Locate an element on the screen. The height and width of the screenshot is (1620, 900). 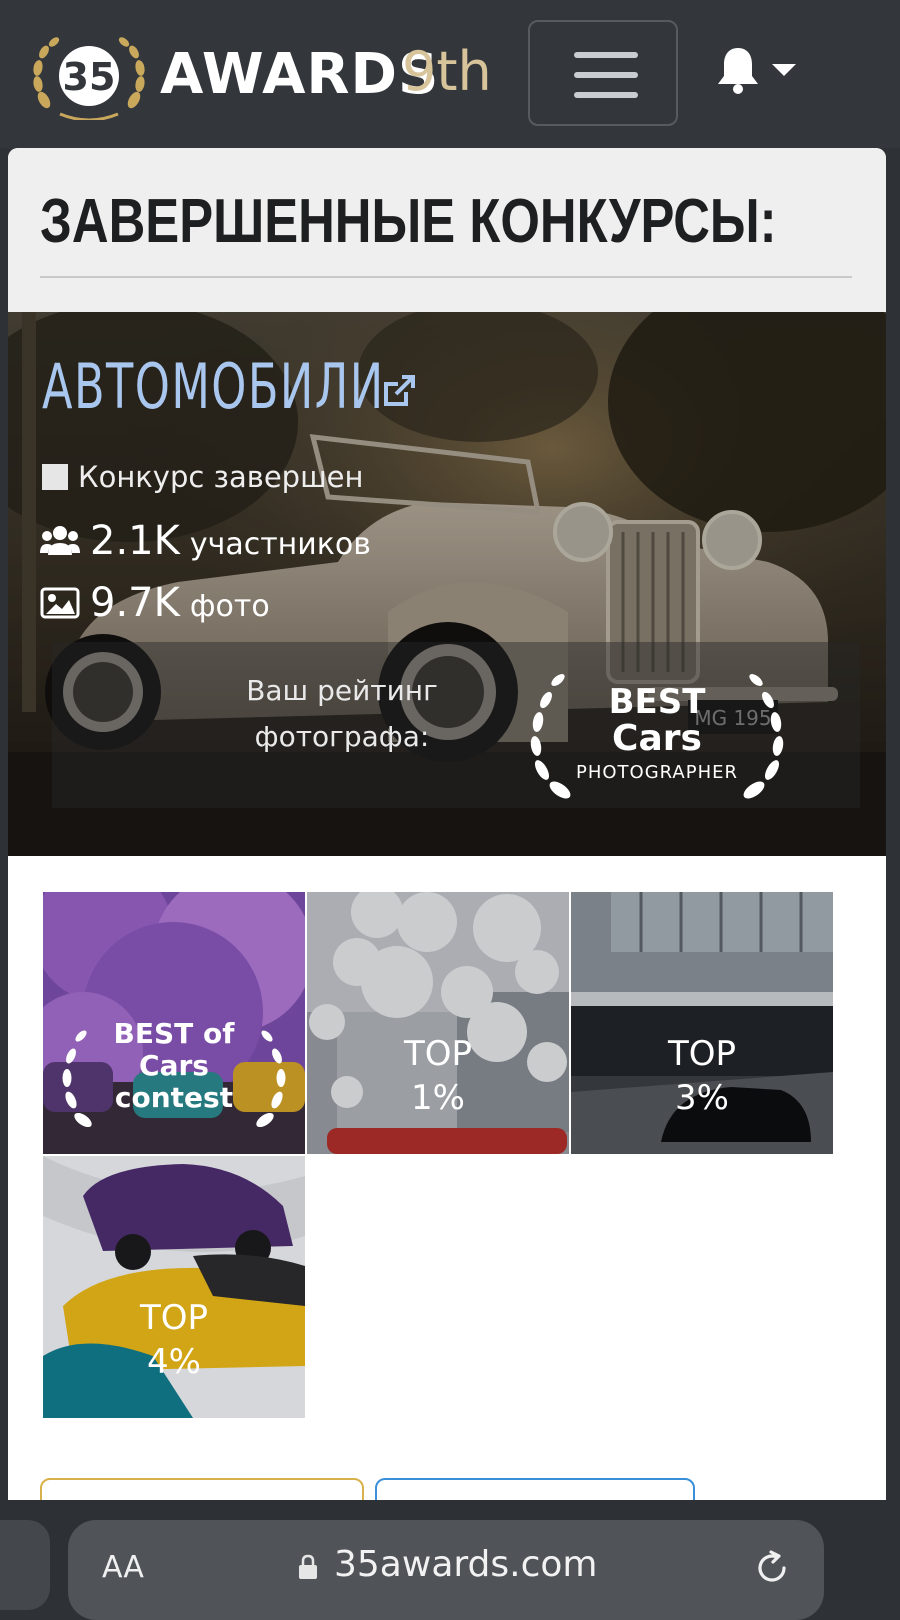
award-tile-best-of-contest: BEST of Cars contest is located at coordinates (174, 1023).